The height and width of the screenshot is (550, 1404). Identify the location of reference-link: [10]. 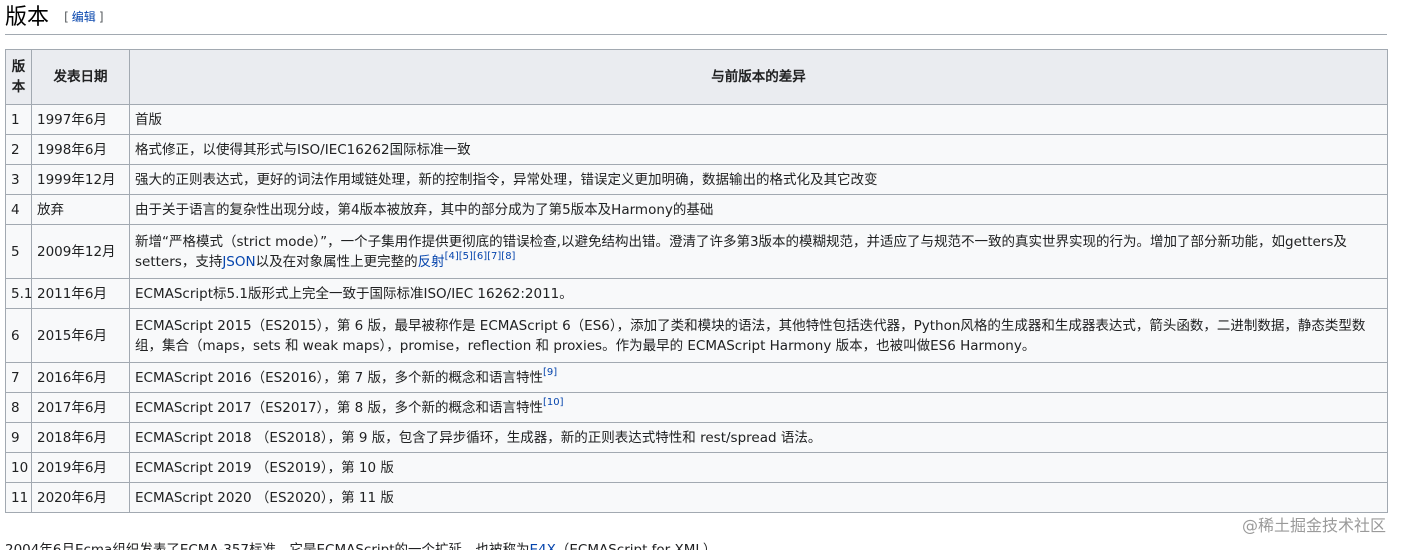
(553, 402).